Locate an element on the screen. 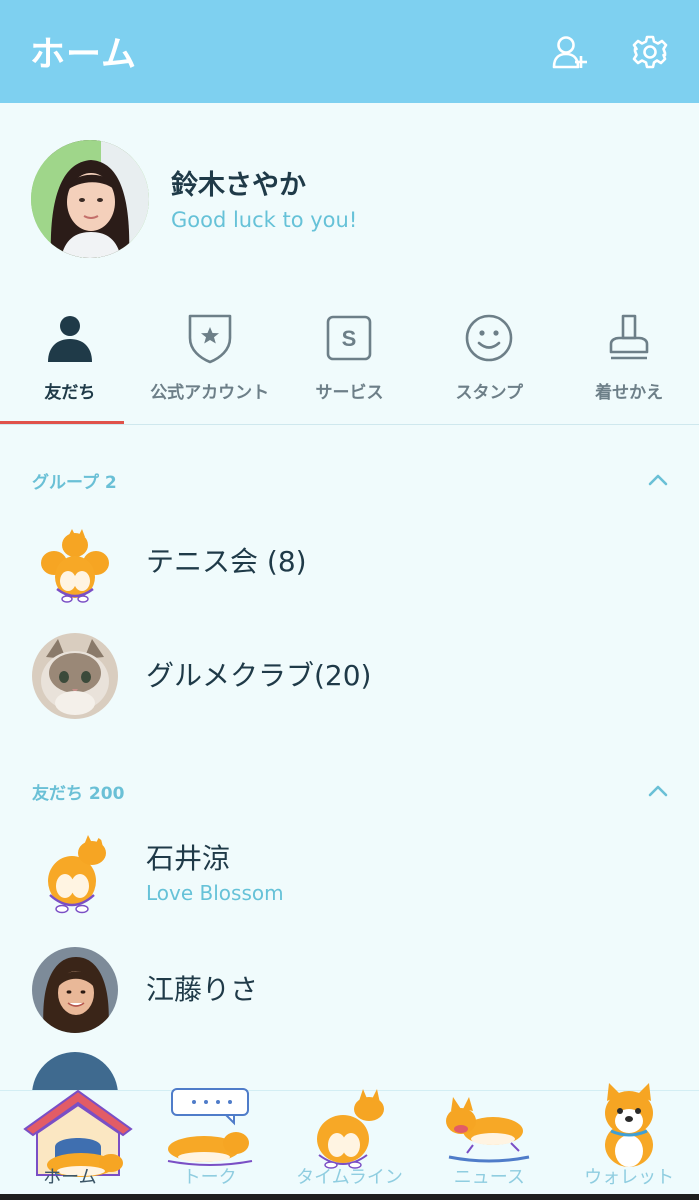 The height and width of the screenshot is (1200, 699). nav-label: ニュース is located at coordinates (489, 1177).